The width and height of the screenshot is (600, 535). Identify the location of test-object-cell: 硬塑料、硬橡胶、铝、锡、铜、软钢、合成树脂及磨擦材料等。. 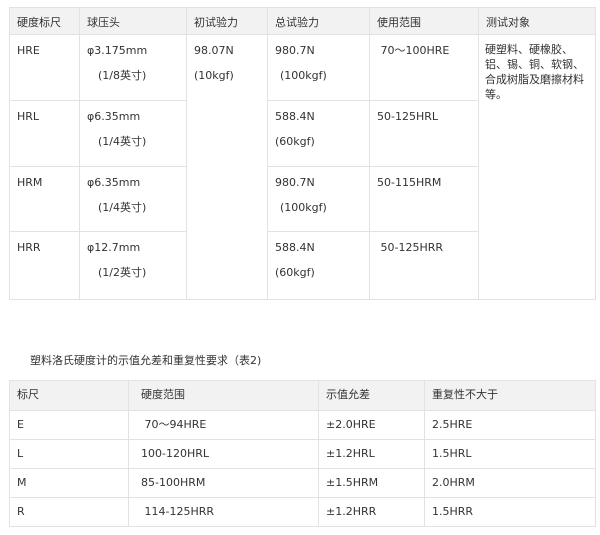
(537, 167).